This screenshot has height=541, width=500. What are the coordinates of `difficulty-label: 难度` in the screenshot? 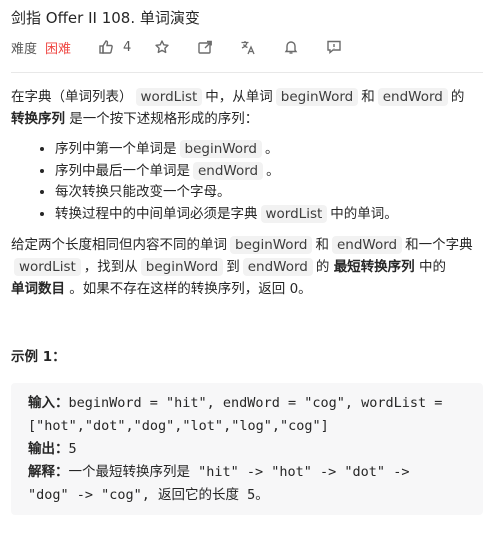 It's located at (24, 49).